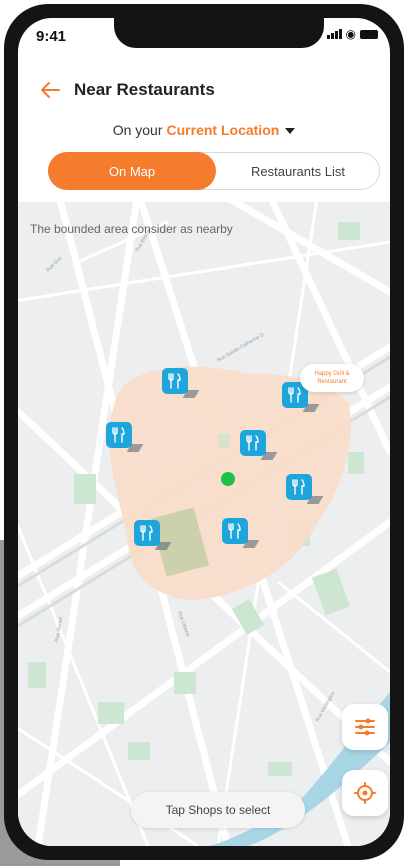  I want to click on view-toggle: On Map Restaurants List, so click(214, 171).